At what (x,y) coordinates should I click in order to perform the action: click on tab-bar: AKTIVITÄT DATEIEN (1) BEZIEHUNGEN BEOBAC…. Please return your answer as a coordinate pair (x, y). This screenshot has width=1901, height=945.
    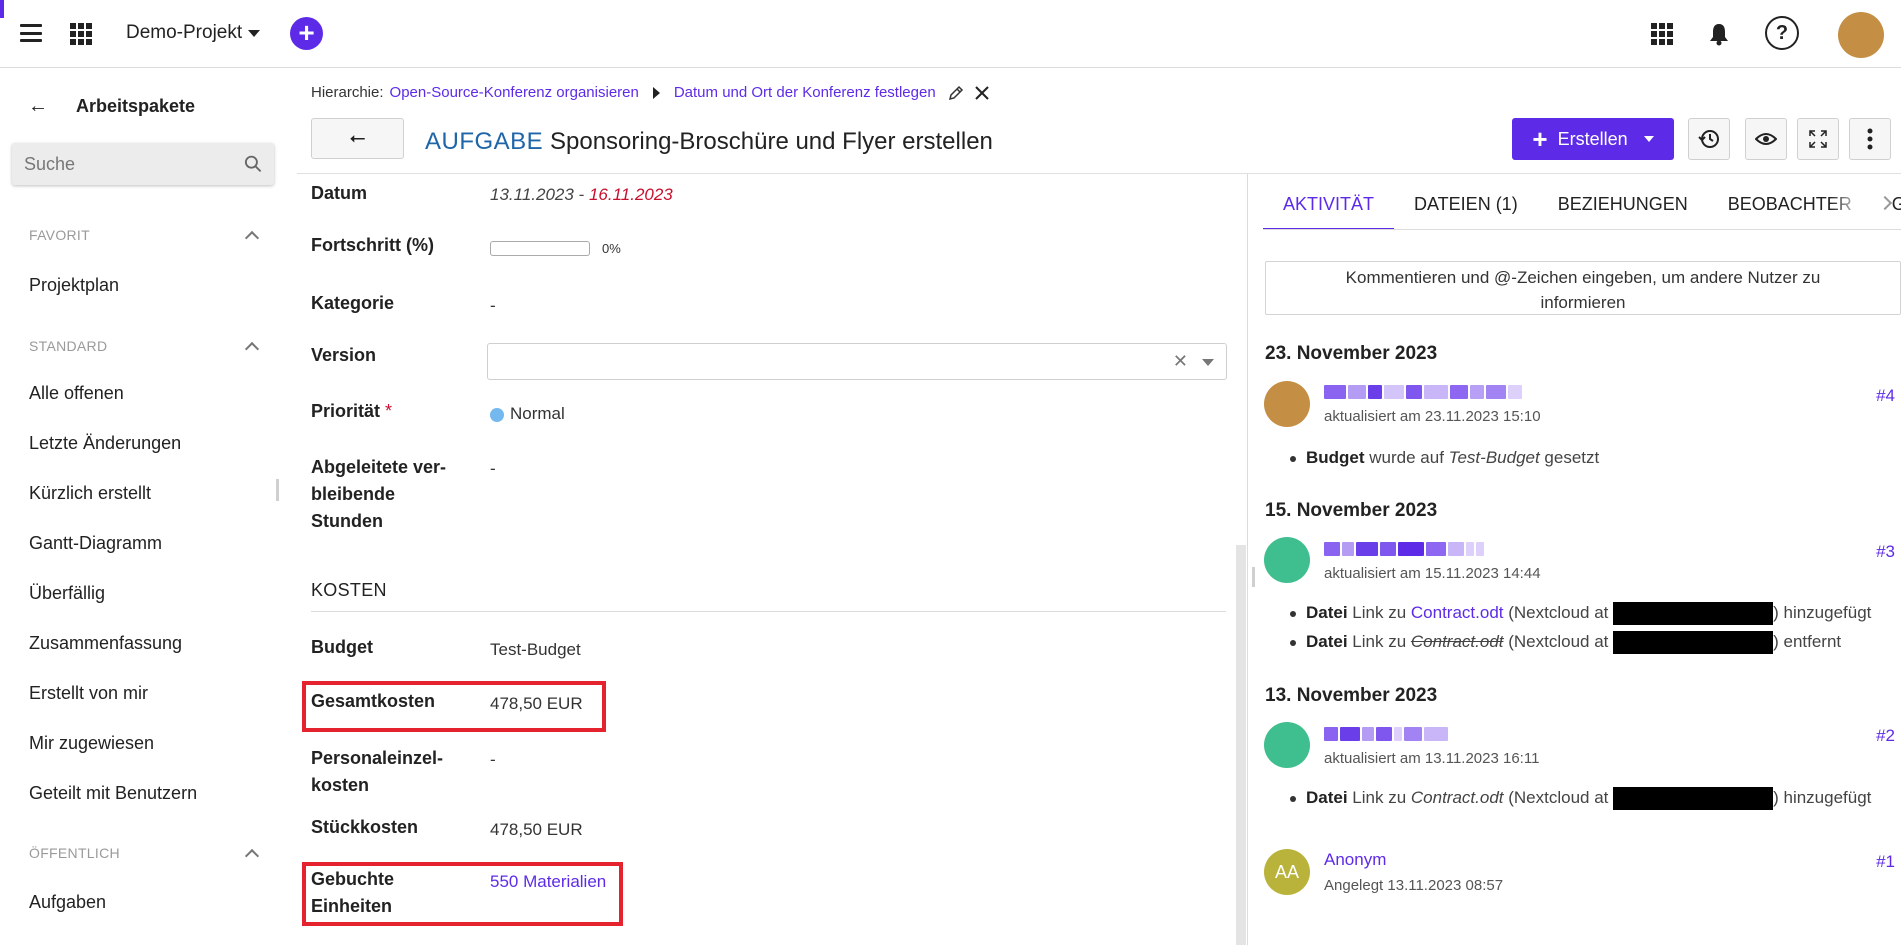
    Looking at the image, I should click on (1582, 207).